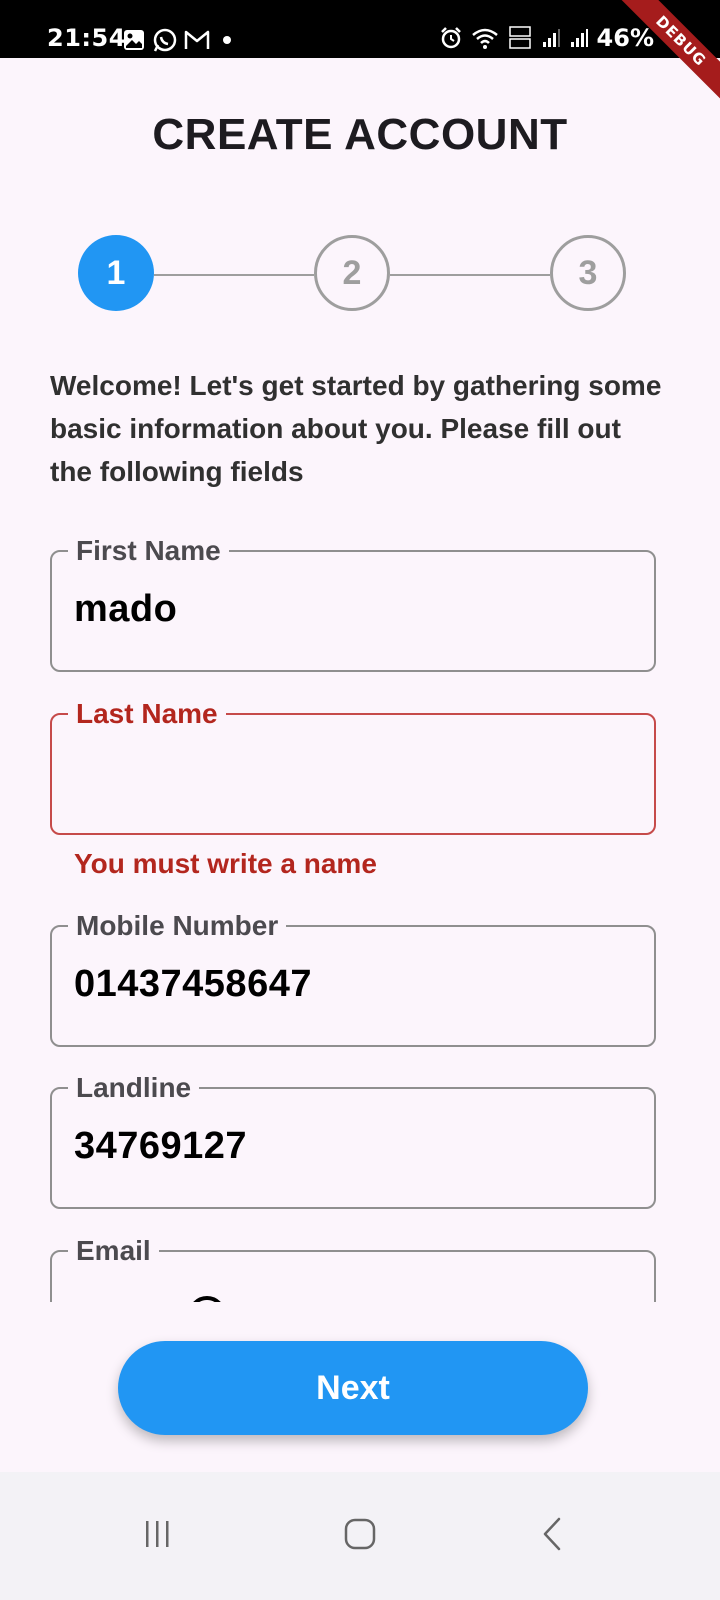  Describe the element at coordinates (147, 714) in the screenshot. I see `last-name-label: Last Name` at that location.